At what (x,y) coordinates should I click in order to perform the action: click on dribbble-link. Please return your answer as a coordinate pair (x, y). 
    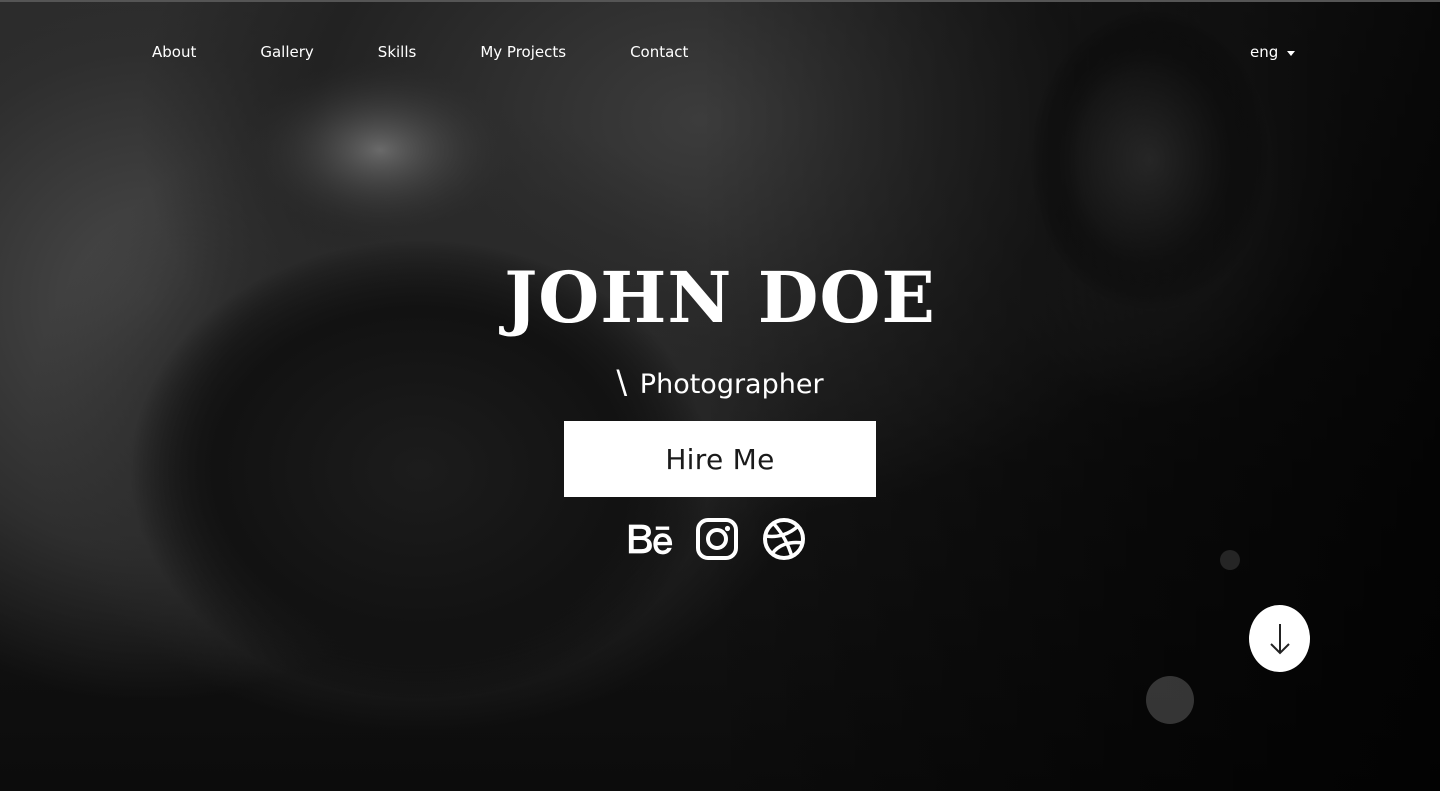
    Looking at the image, I should click on (784, 539).